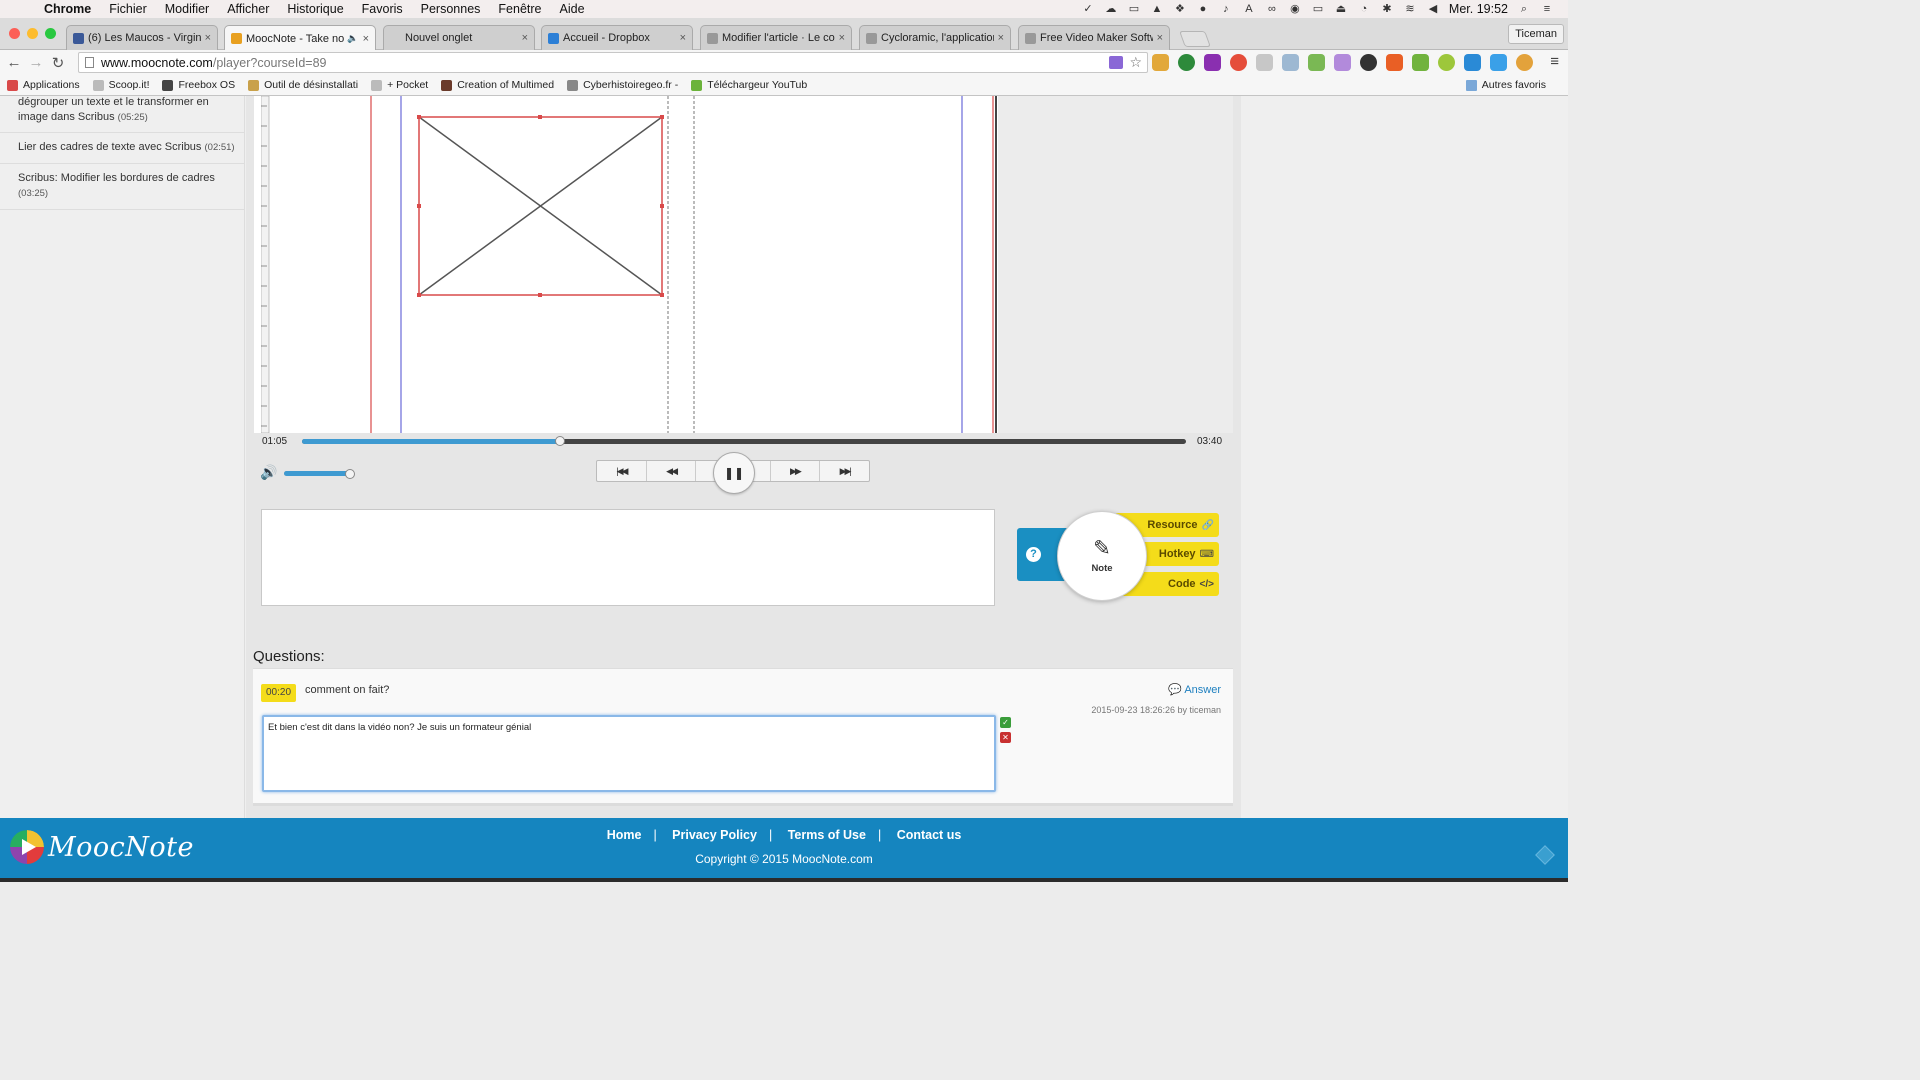 This screenshot has height=1080, width=1920. What do you see at coordinates (1387, 9) in the screenshot?
I see `bluetooth-icon: ✱` at bounding box center [1387, 9].